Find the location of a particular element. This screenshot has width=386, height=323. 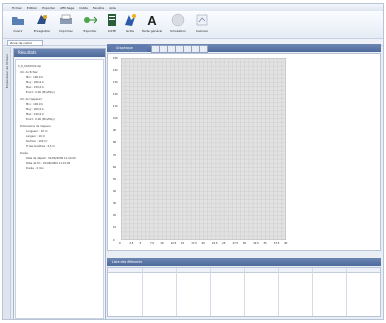

list-button-label: LISTE is located at coordinates (112, 31).